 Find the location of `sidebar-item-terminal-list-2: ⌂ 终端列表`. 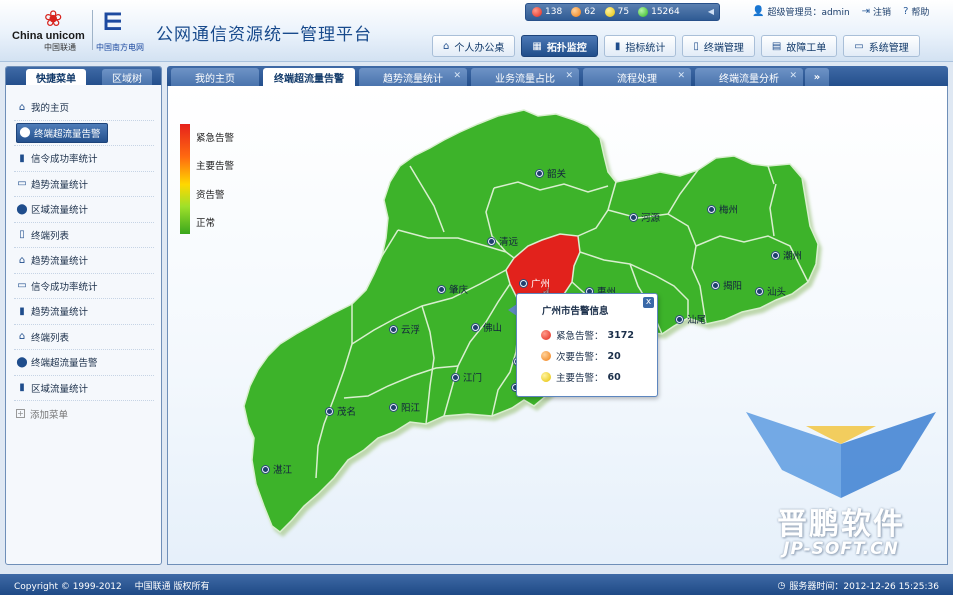

sidebar-item-terminal-list-2: ⌂ 终端列表 is located at coordinates (84, 337).